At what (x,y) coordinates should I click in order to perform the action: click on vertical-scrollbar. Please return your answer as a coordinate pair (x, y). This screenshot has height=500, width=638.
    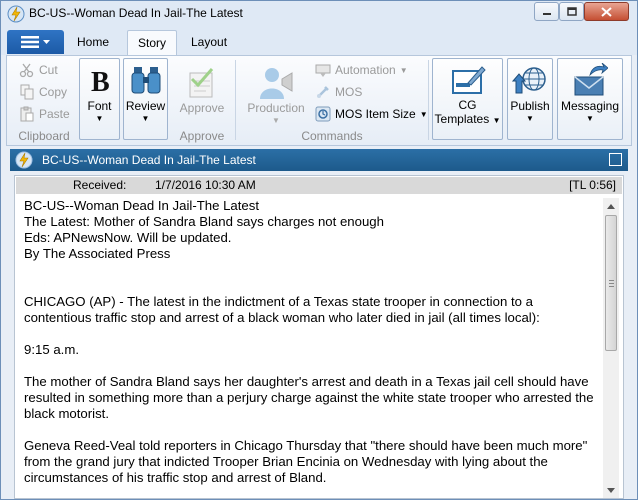
    Looking at the image, I should click on (611, 348).